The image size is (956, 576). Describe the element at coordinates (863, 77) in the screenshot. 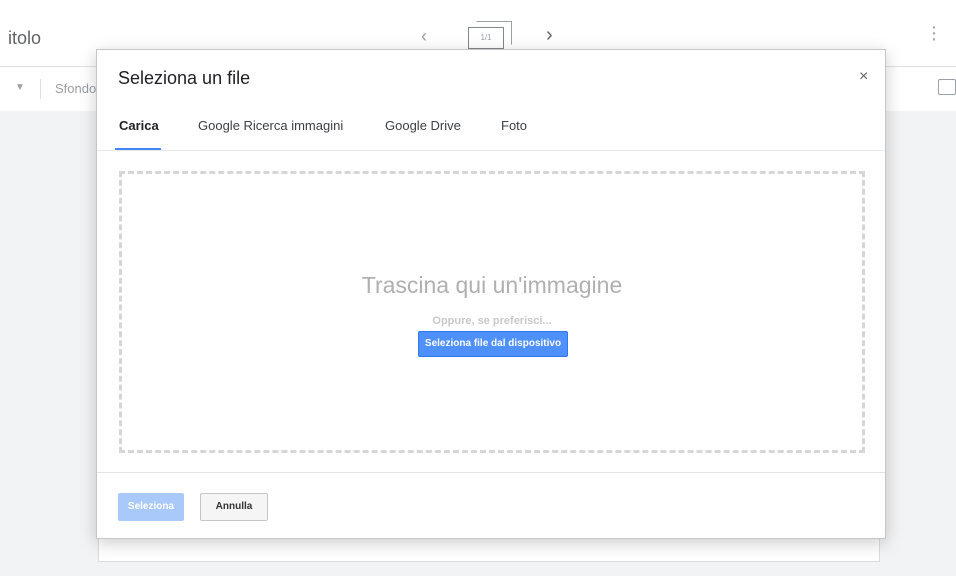

I see `close-icon: ×` at that location.